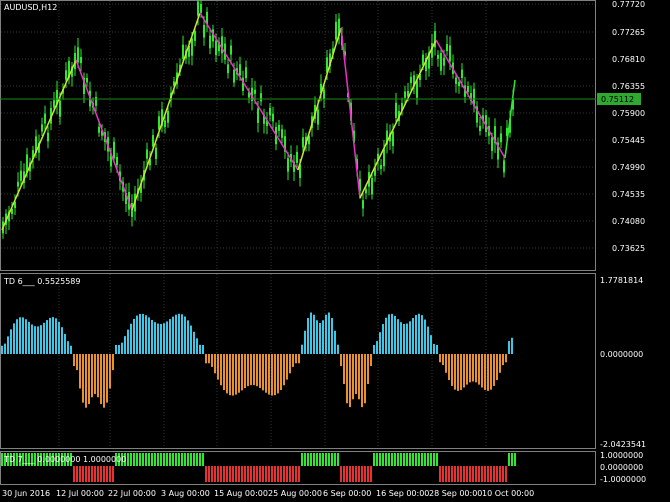  What do you see at coordinates (628, 167) in the screenshot?
I see `price-tick: 0.74990` at bounding box center [628, 167].